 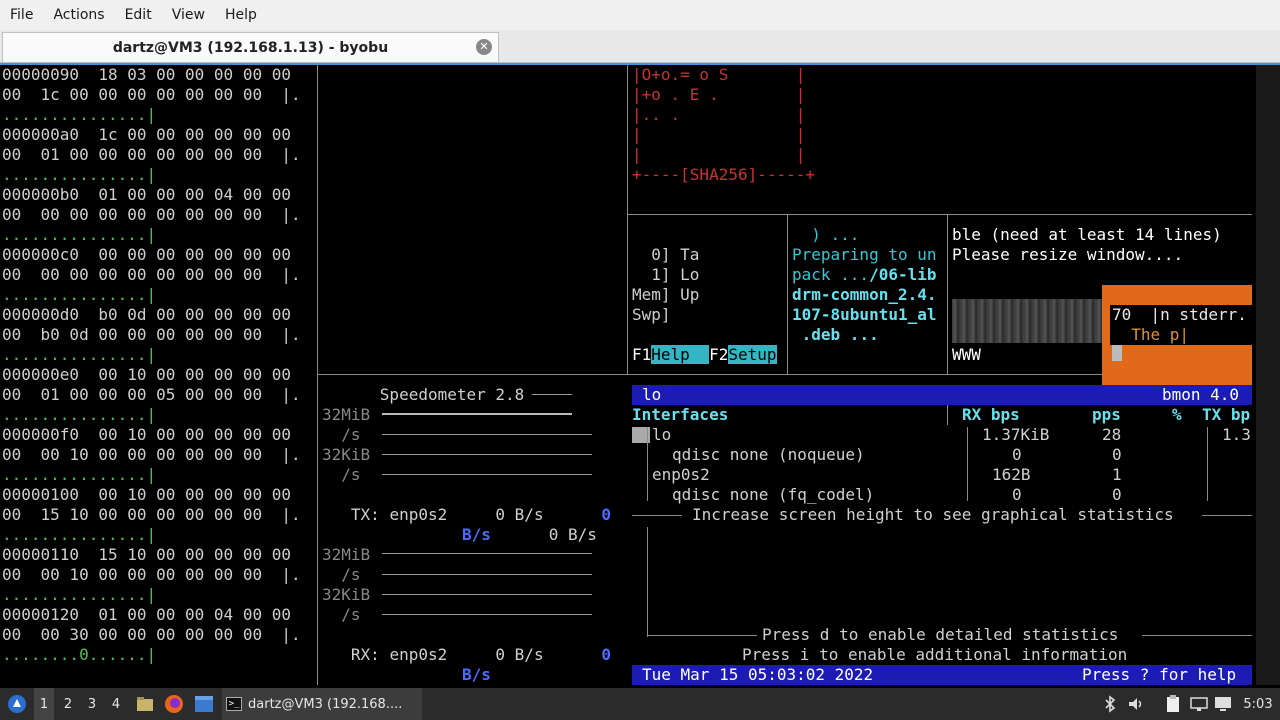 What do you see at coordinates (787, 295) in the screenshot?
I see `pane-divider-htop` at bounding box center [787, 295].